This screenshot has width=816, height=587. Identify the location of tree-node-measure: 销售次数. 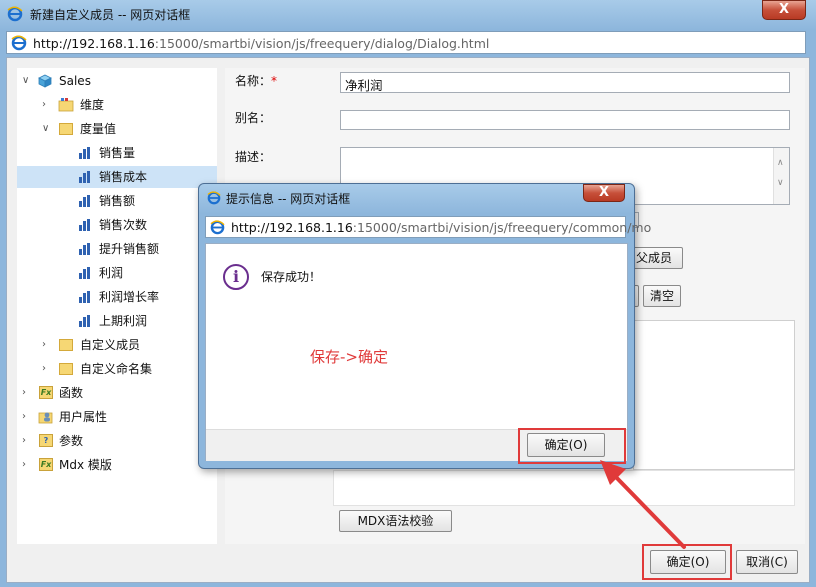
(117, 225).